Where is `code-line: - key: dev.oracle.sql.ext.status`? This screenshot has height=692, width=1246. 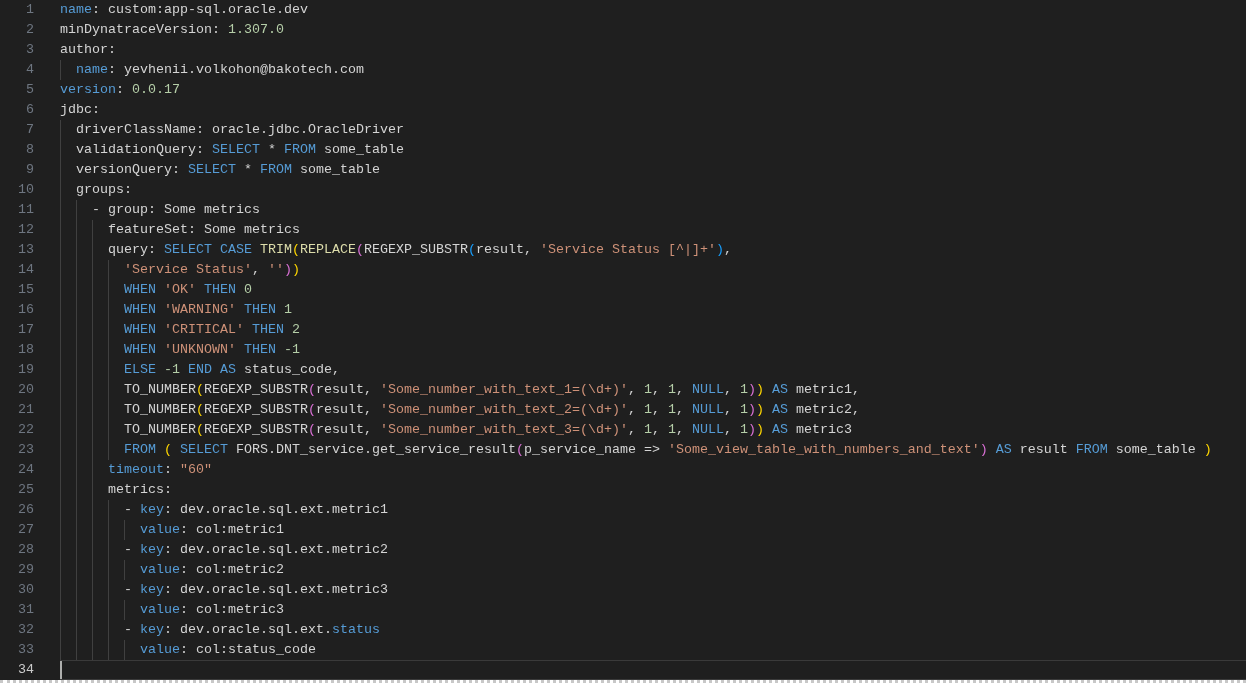 code-line: - key: dev.oracle.sql.ext.status is located at coordinates (653, 630).